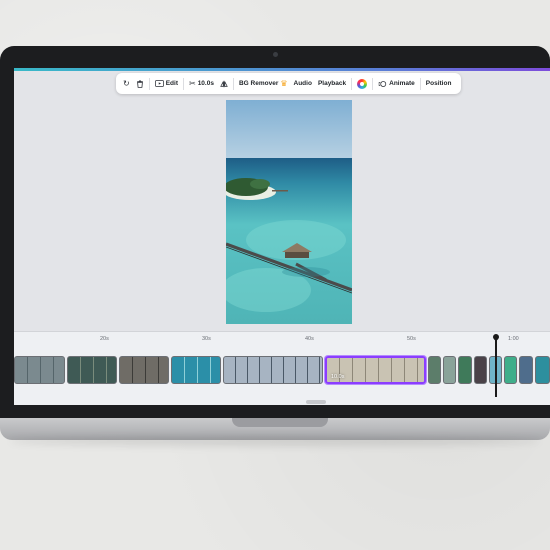 The image size is (550, 550). I want to click on flip-icon, so click(224, 83).